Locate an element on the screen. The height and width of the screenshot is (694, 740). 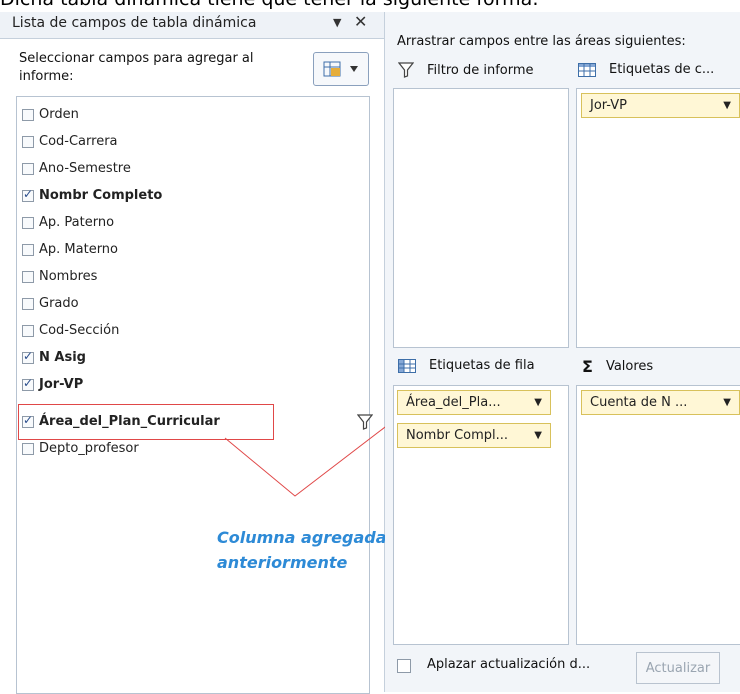
filter-icon is located at coordinates (406, 70).